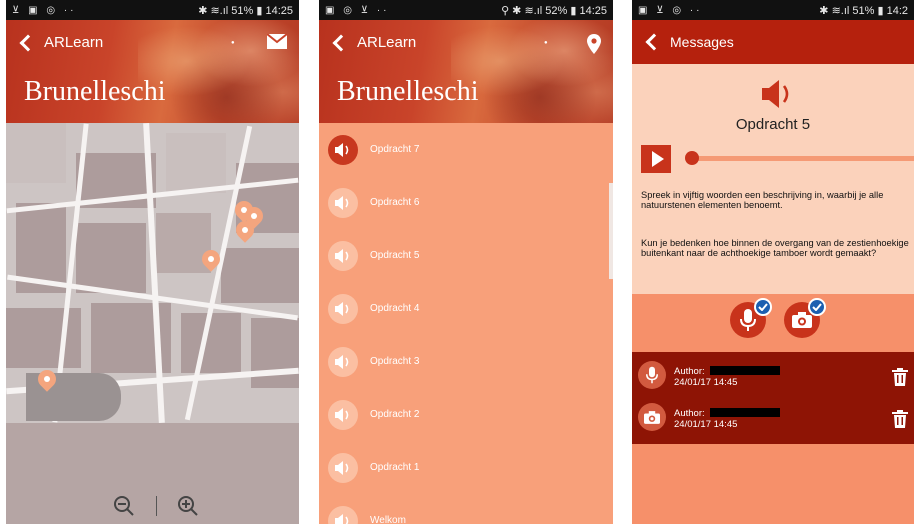 The height and width of the screenshot is (524, 914). What do you see at coordinates (466, 414) in the screenshot?
I see `list-item: Opdracht 2` at bounding box center [466, 414].